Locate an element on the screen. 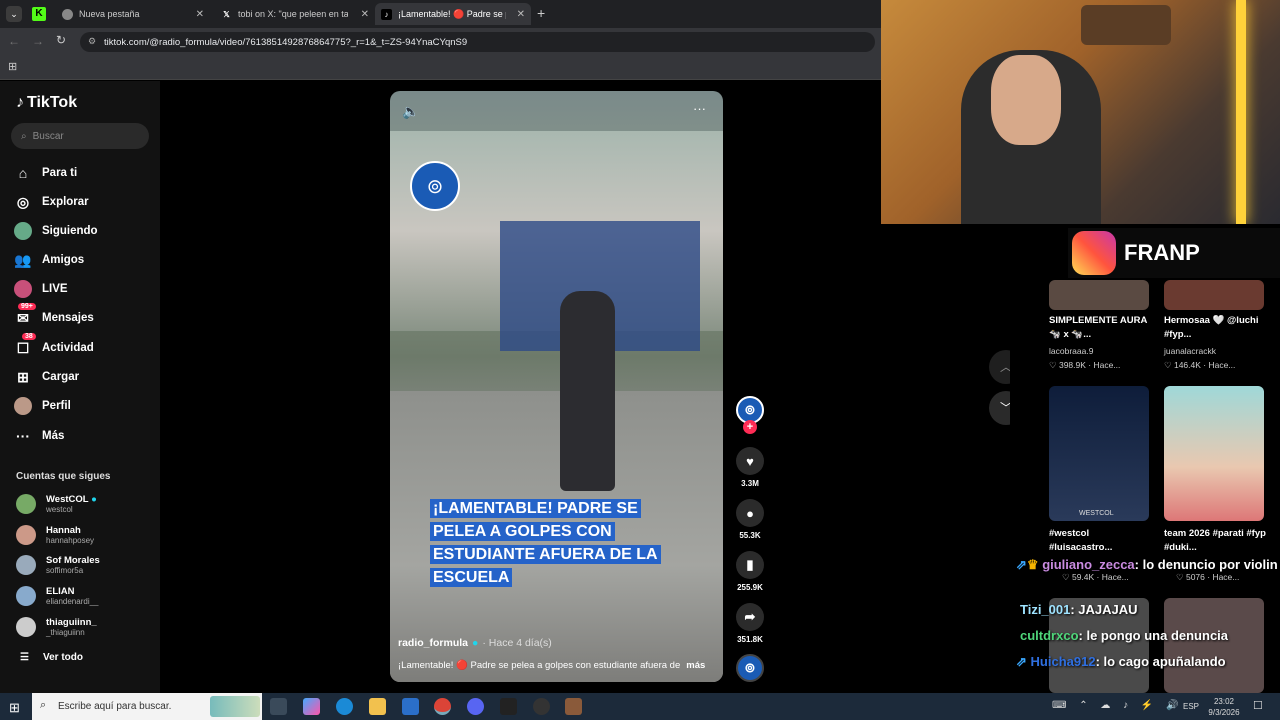 This screenshot has height=720, width=1280. file-explorer-icon is located at coordinates (377, 706).